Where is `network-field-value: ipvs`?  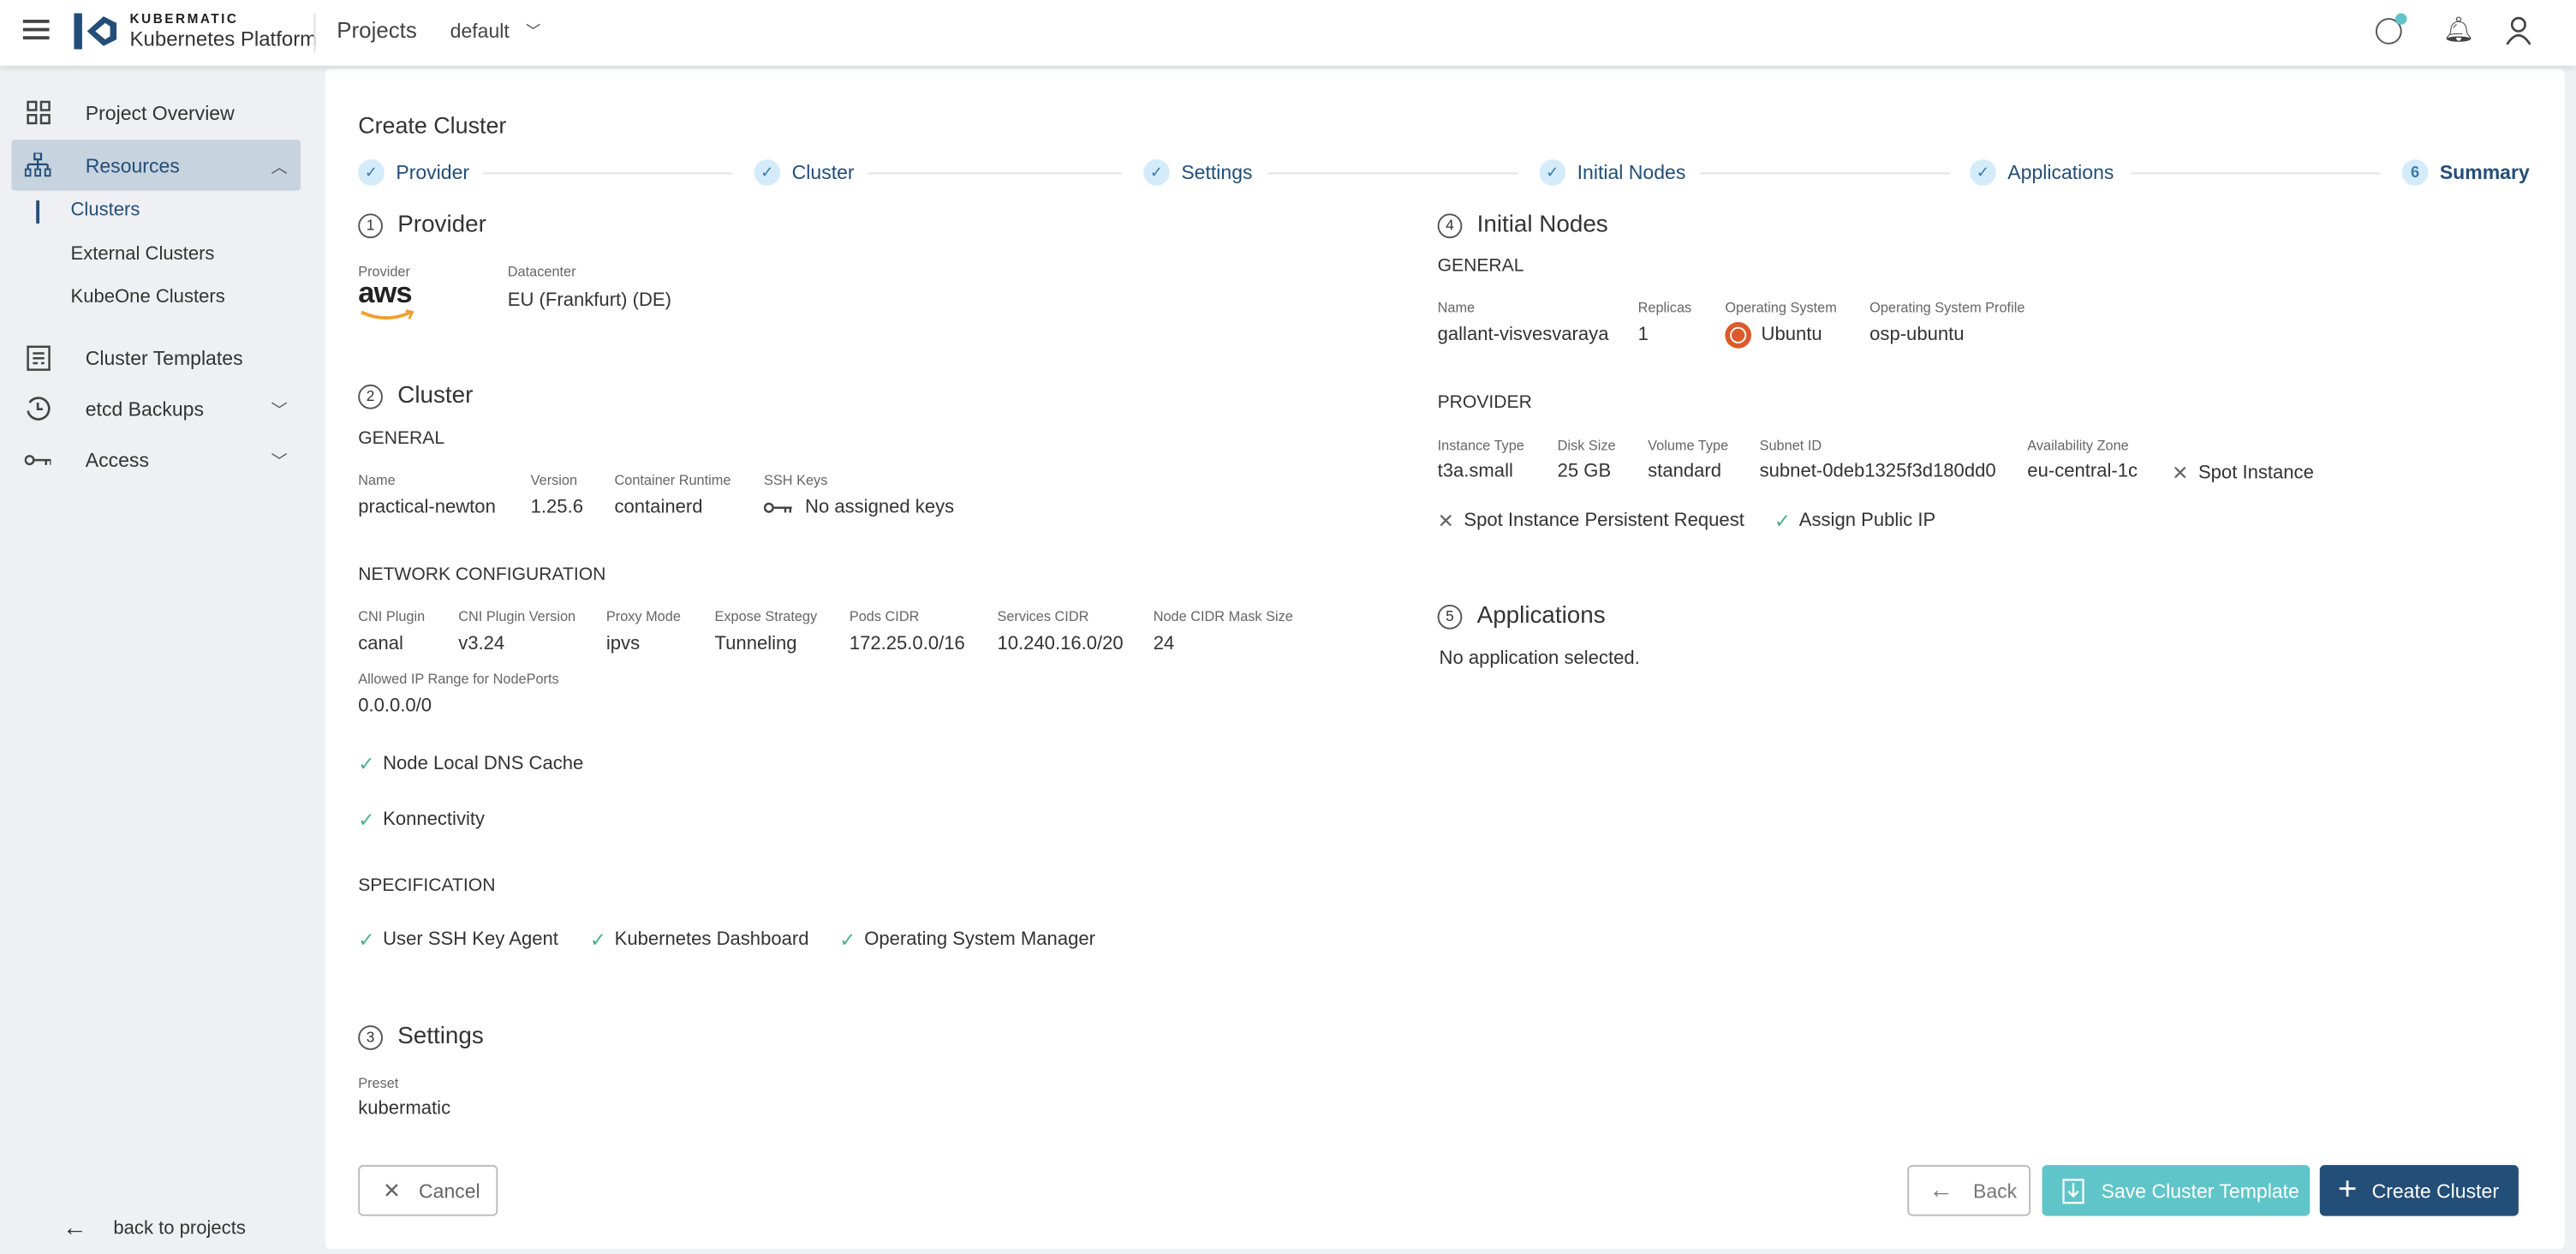 network-field-value: ipvs is located at coordinates (623, 644).